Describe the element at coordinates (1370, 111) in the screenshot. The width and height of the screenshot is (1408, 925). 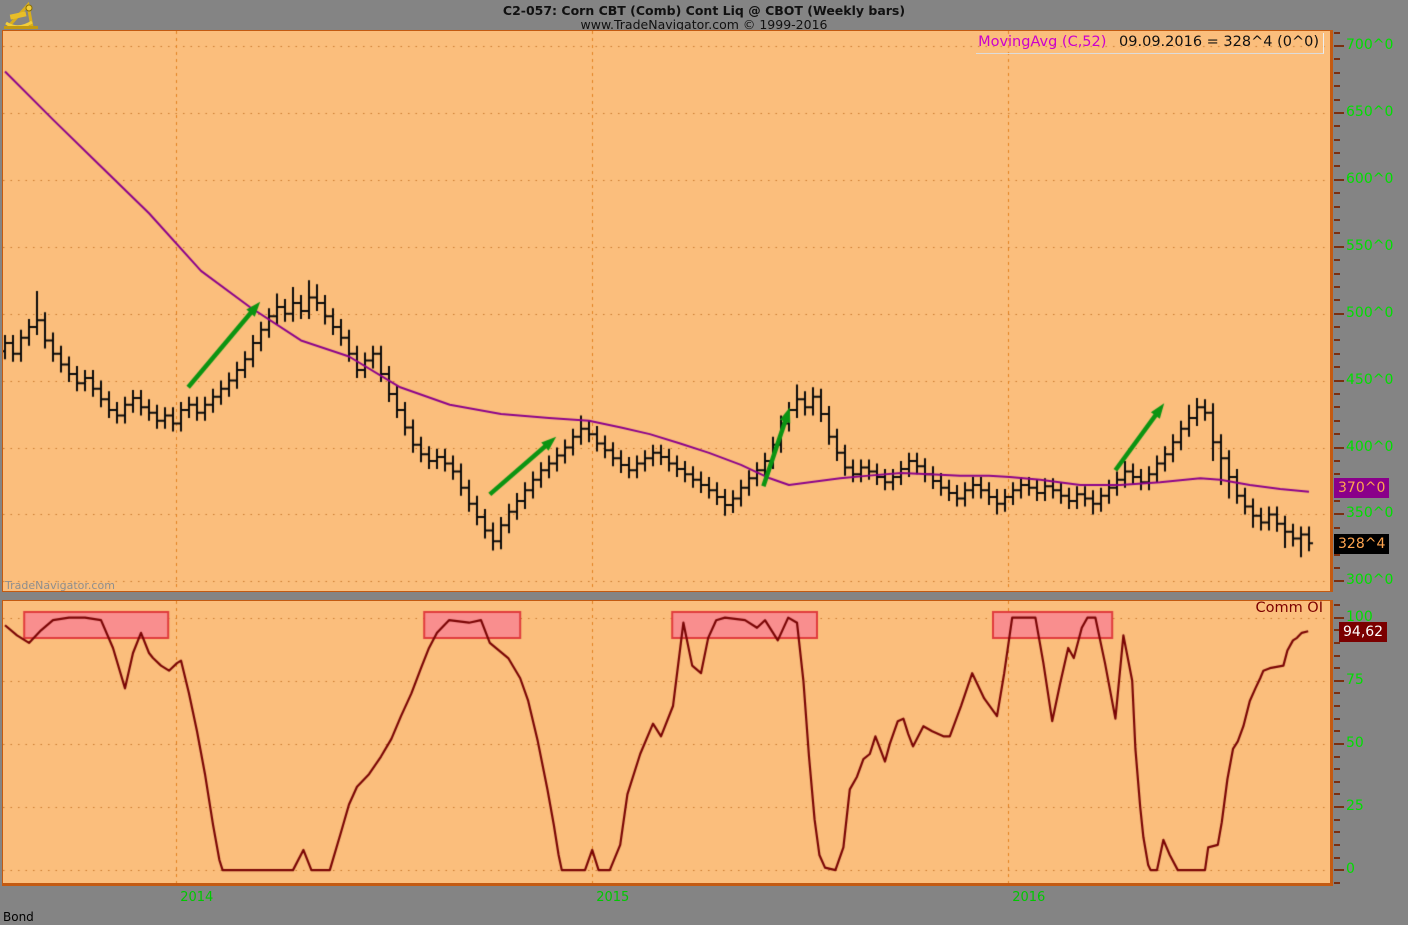
I see `axis-tick-label: 650^0` at that location.